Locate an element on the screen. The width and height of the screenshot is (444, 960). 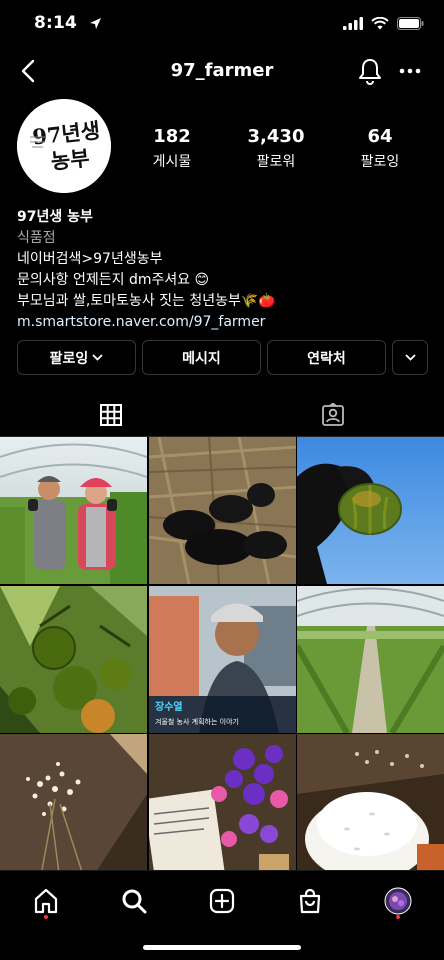
post-thumbnail-tomato-hand is located at coordinates (370, 510).